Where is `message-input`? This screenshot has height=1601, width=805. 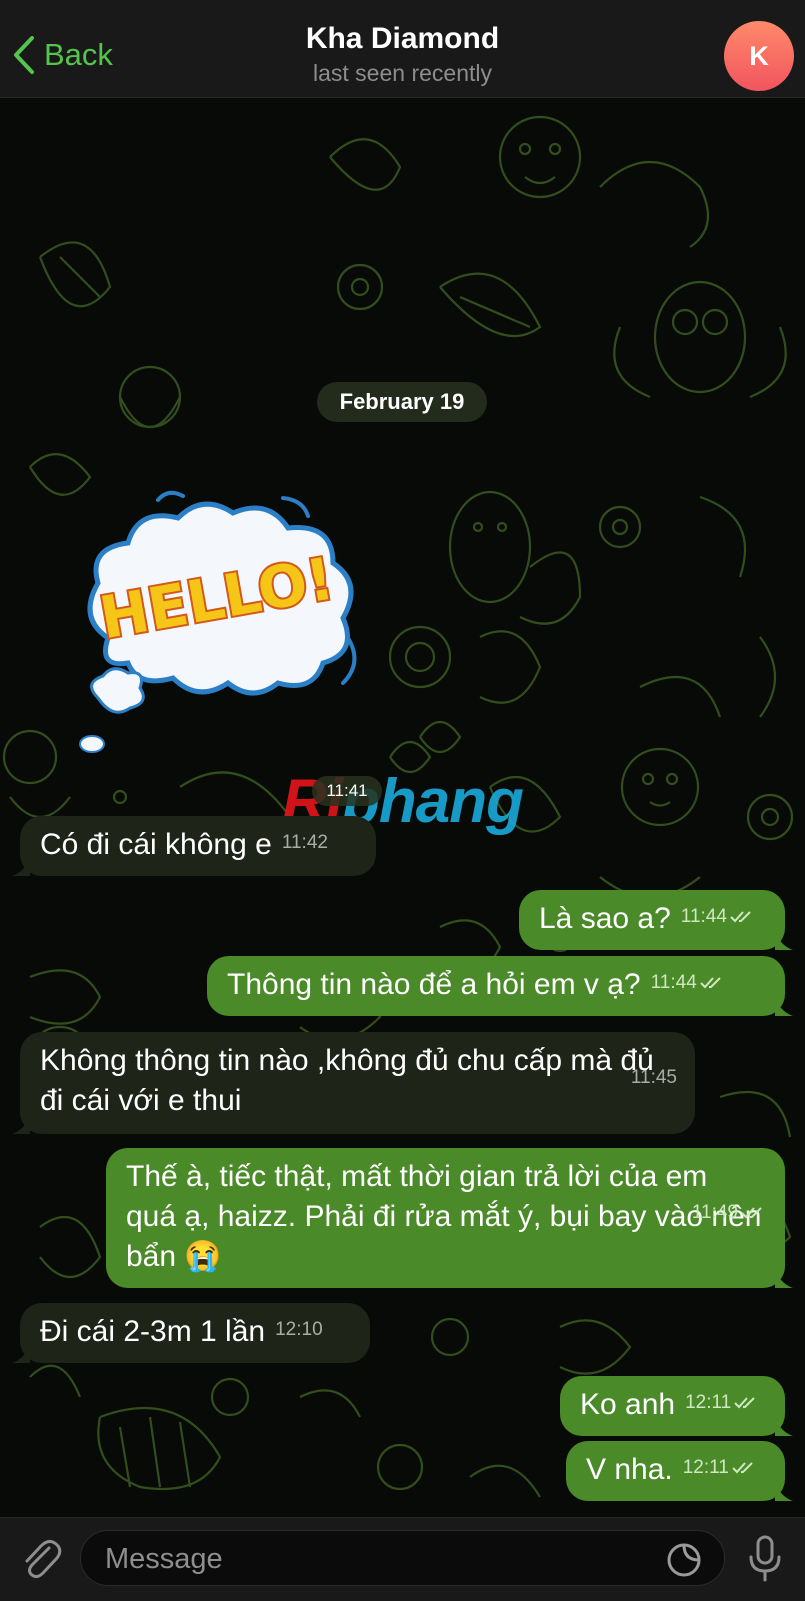 message-input is located at coordinates (375, 1559).